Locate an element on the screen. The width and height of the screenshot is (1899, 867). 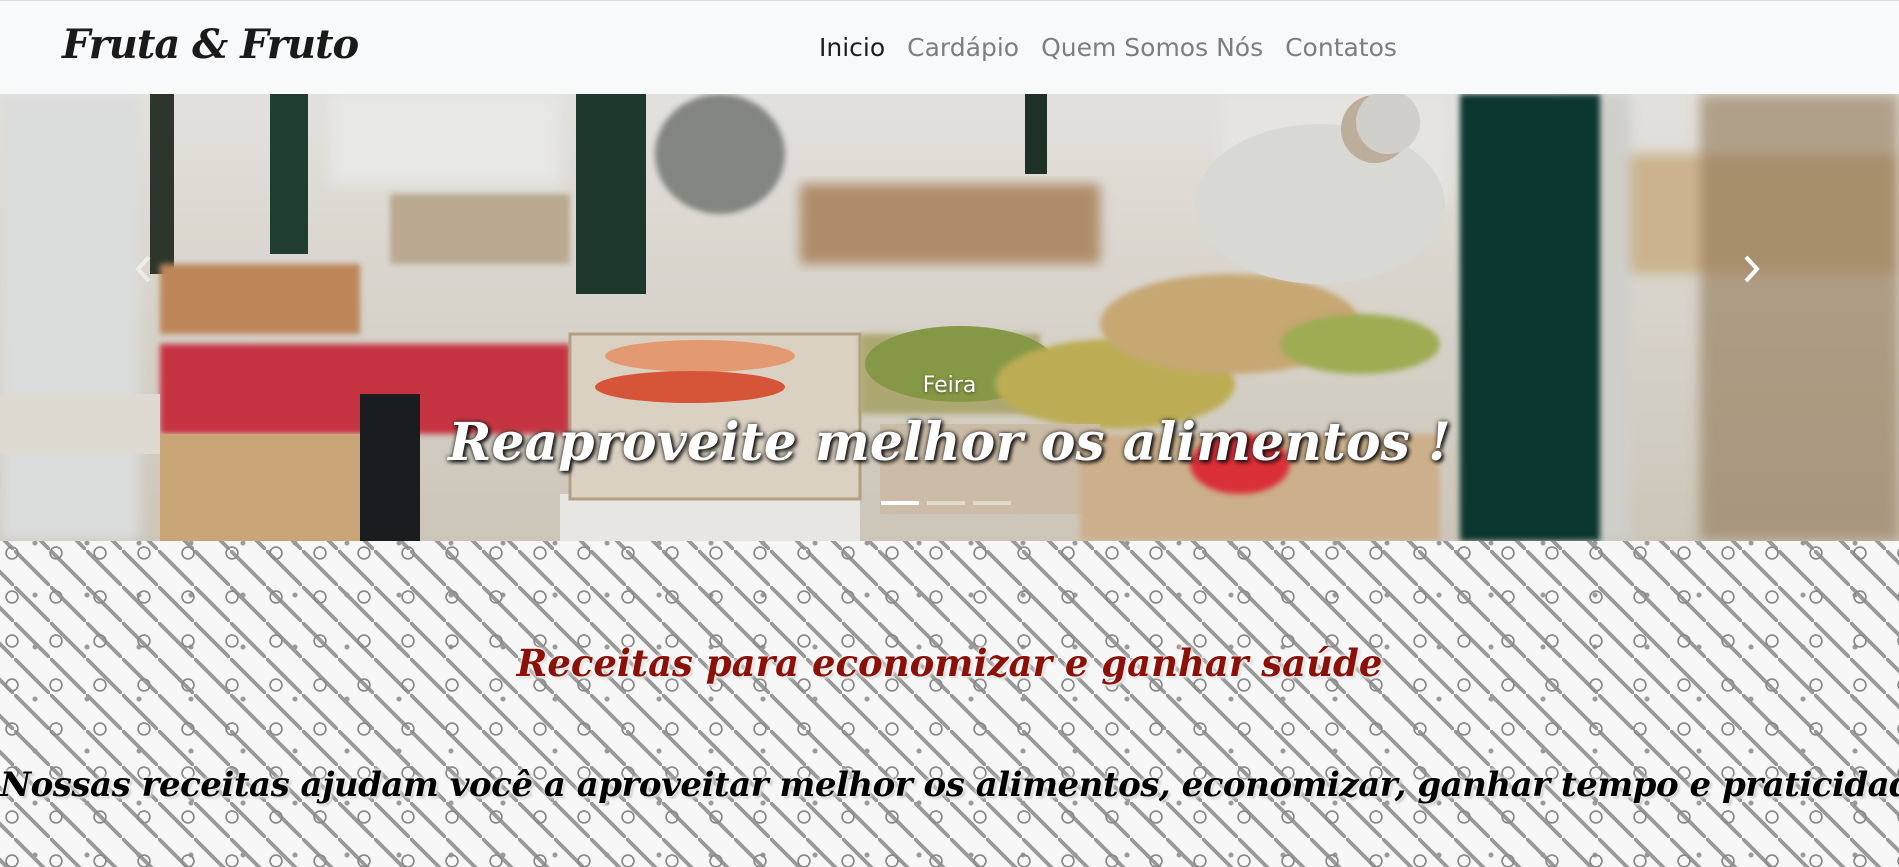
nav-link-contatos: Contatos is located at coordinates (1341, 47).